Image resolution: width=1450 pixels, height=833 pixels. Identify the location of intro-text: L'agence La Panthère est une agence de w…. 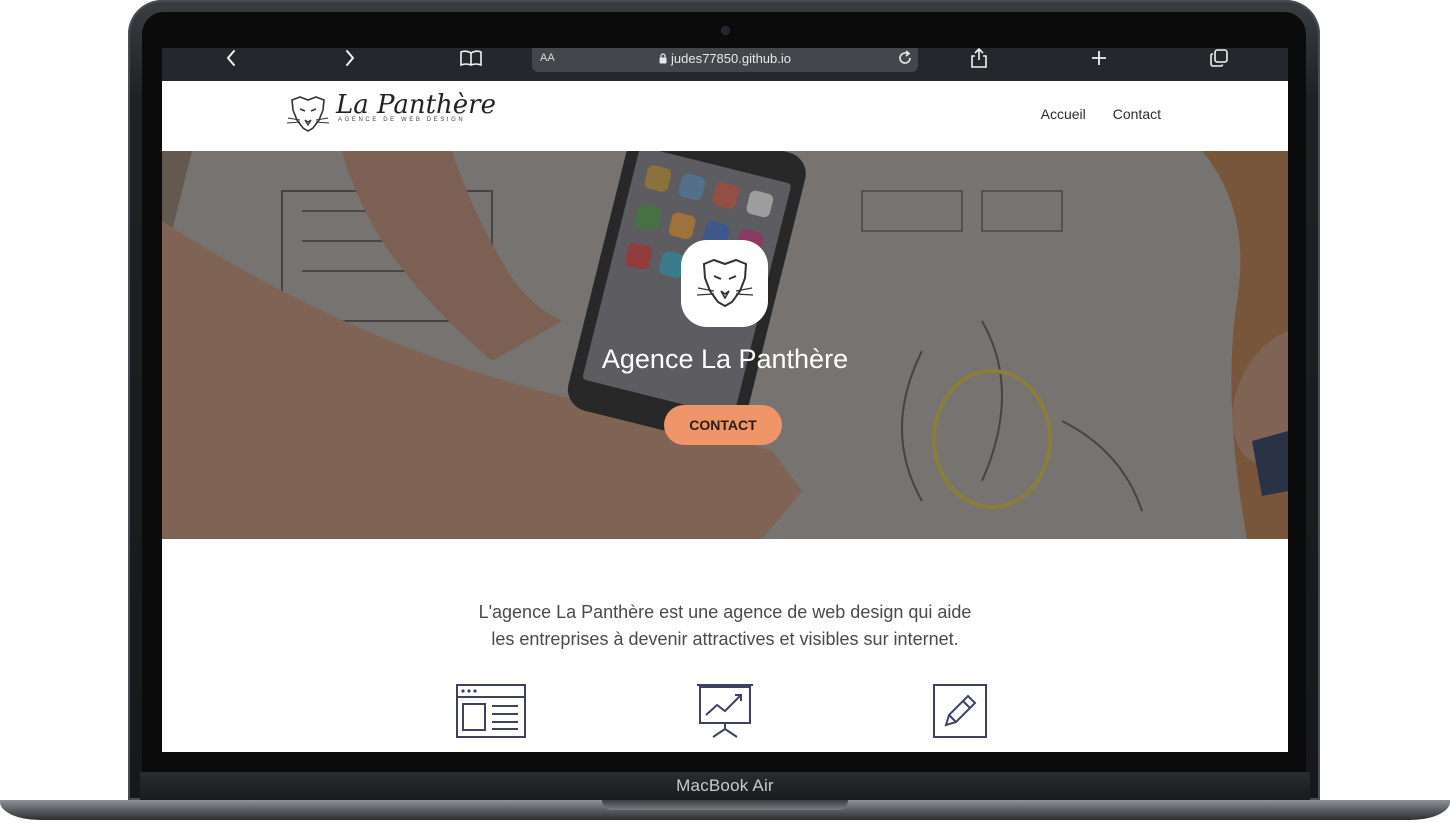
(725, 626).